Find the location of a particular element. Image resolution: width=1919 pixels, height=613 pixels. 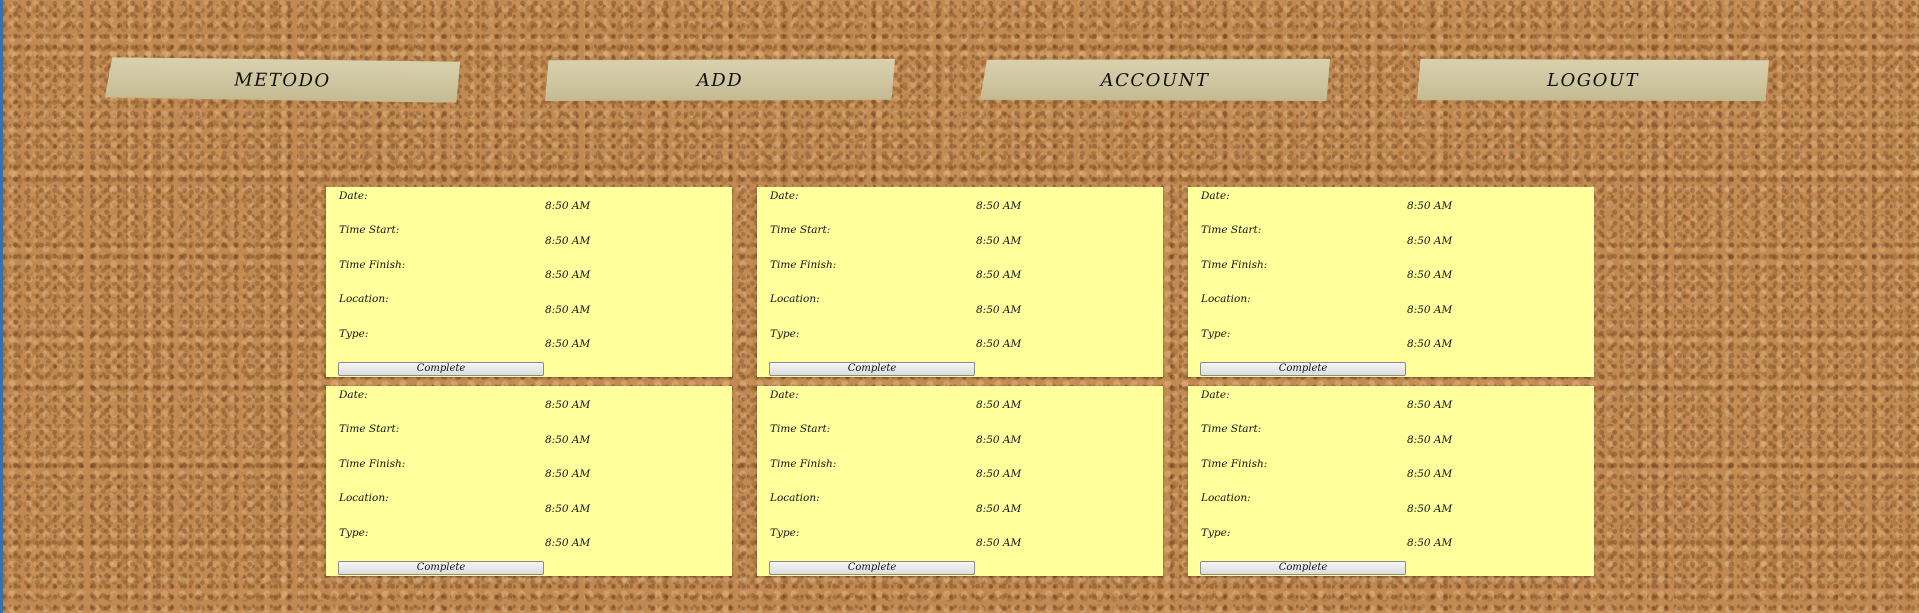

nav-metodo-label: METODO is located at coordinates (282, 80).